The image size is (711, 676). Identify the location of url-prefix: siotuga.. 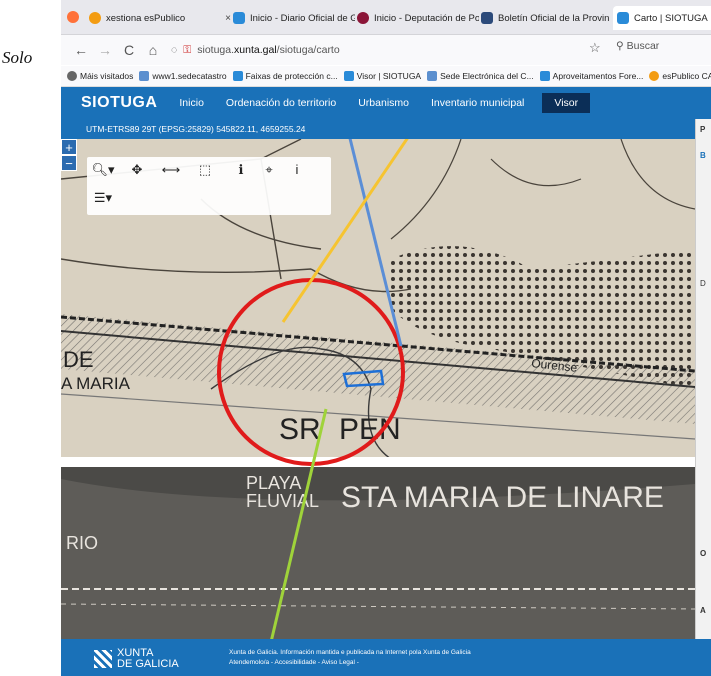
(216, 50).